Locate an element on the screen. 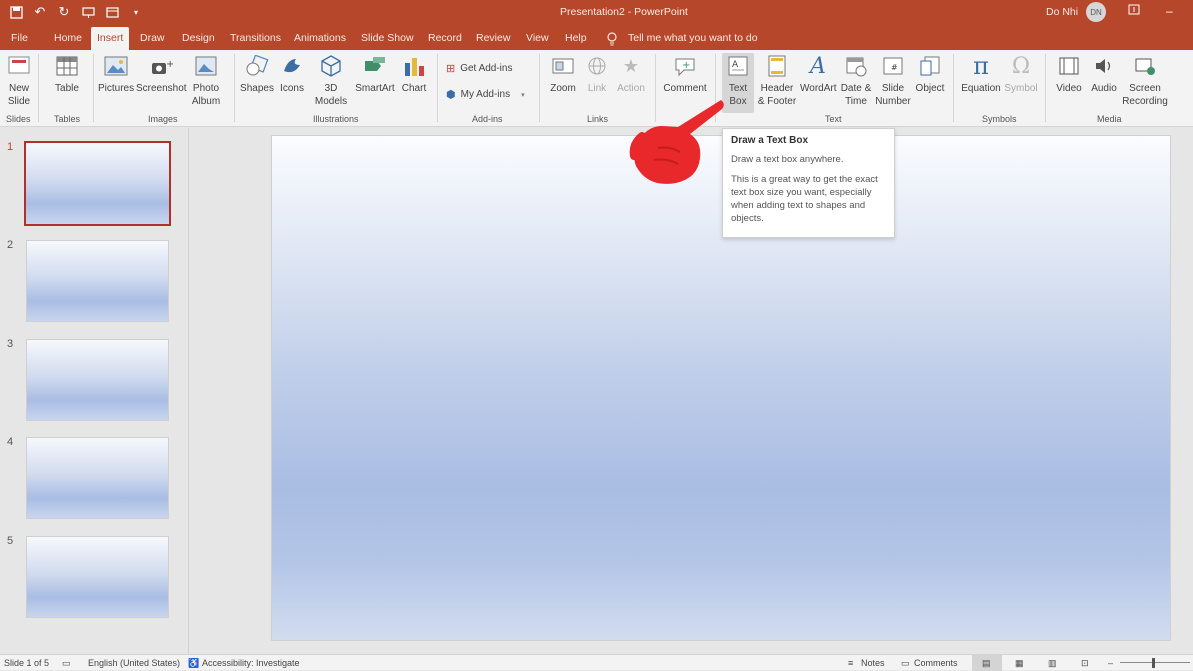 The width and height of the screenshot is (1193, 671). notes-button: Notes is located at coordinates (873, 663).